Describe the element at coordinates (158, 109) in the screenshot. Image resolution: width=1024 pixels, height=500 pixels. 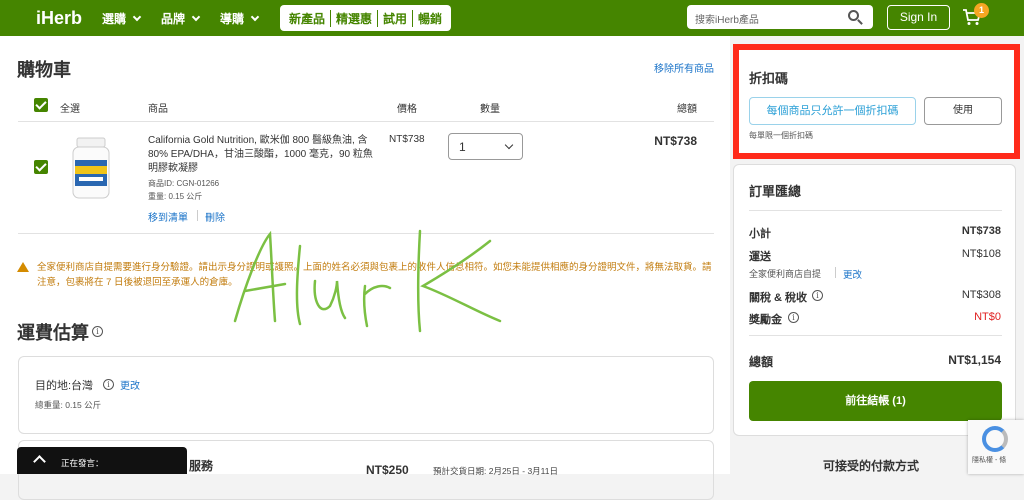
I see `column-header-product: 商品` at that location.